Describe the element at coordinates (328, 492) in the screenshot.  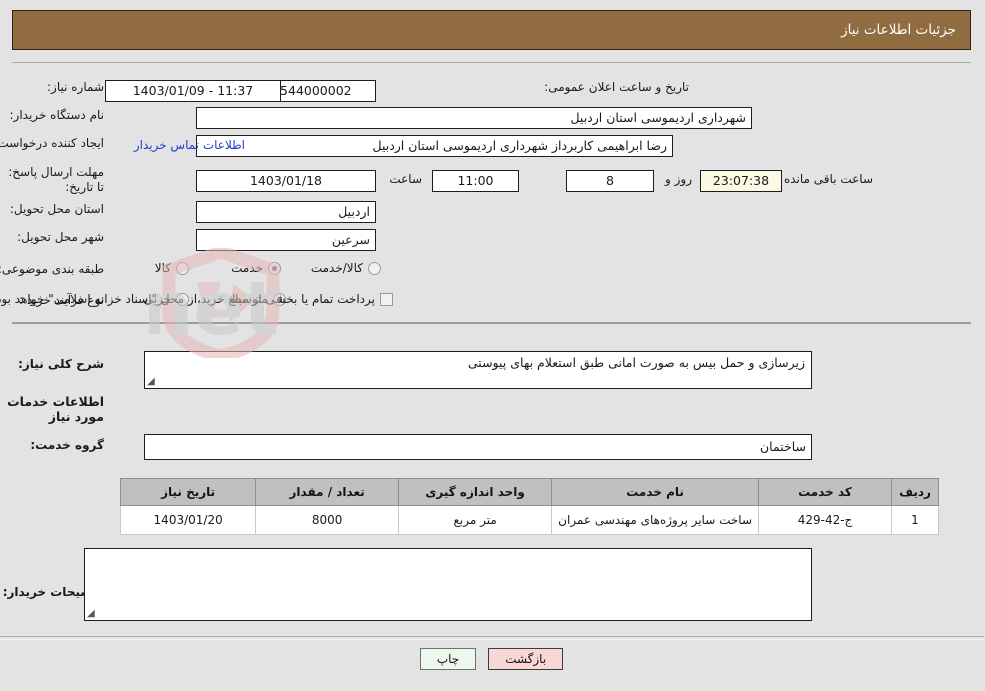
I see `col-quantity: تعداد / مقدار` at that location.